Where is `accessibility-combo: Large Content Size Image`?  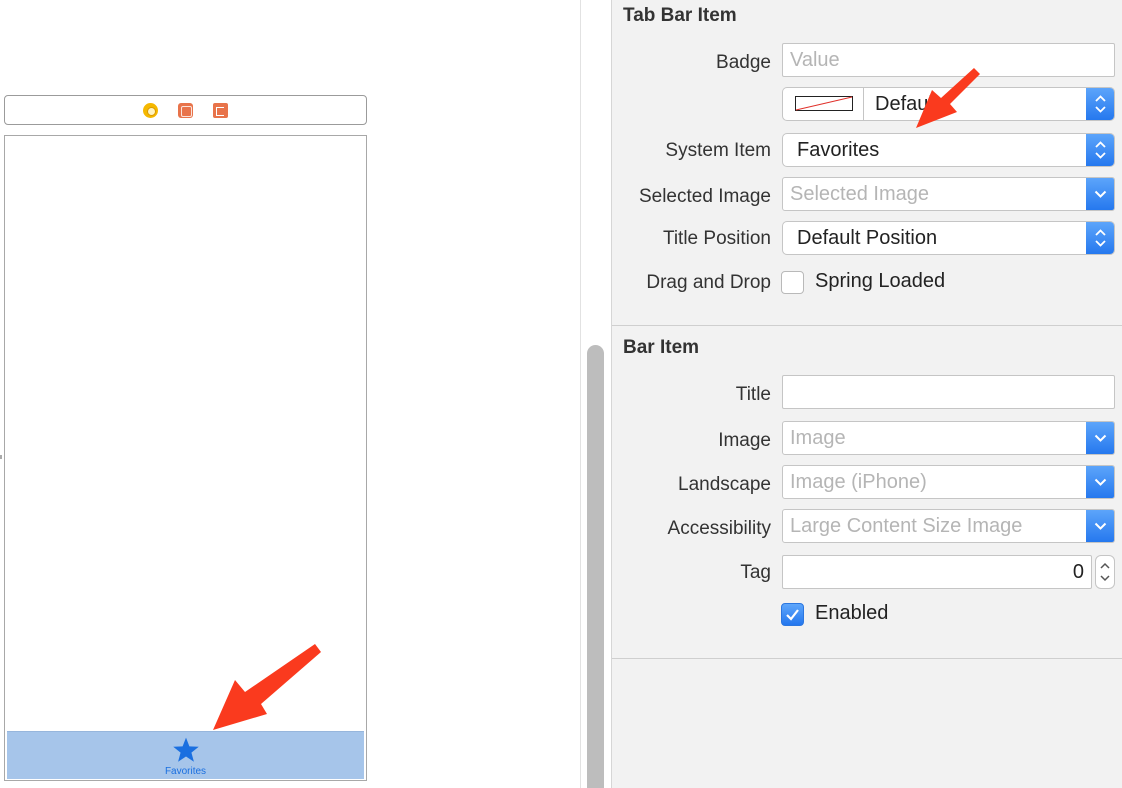 accessibility-combo: Large Content Size Image is located at coordinates (948, 526).